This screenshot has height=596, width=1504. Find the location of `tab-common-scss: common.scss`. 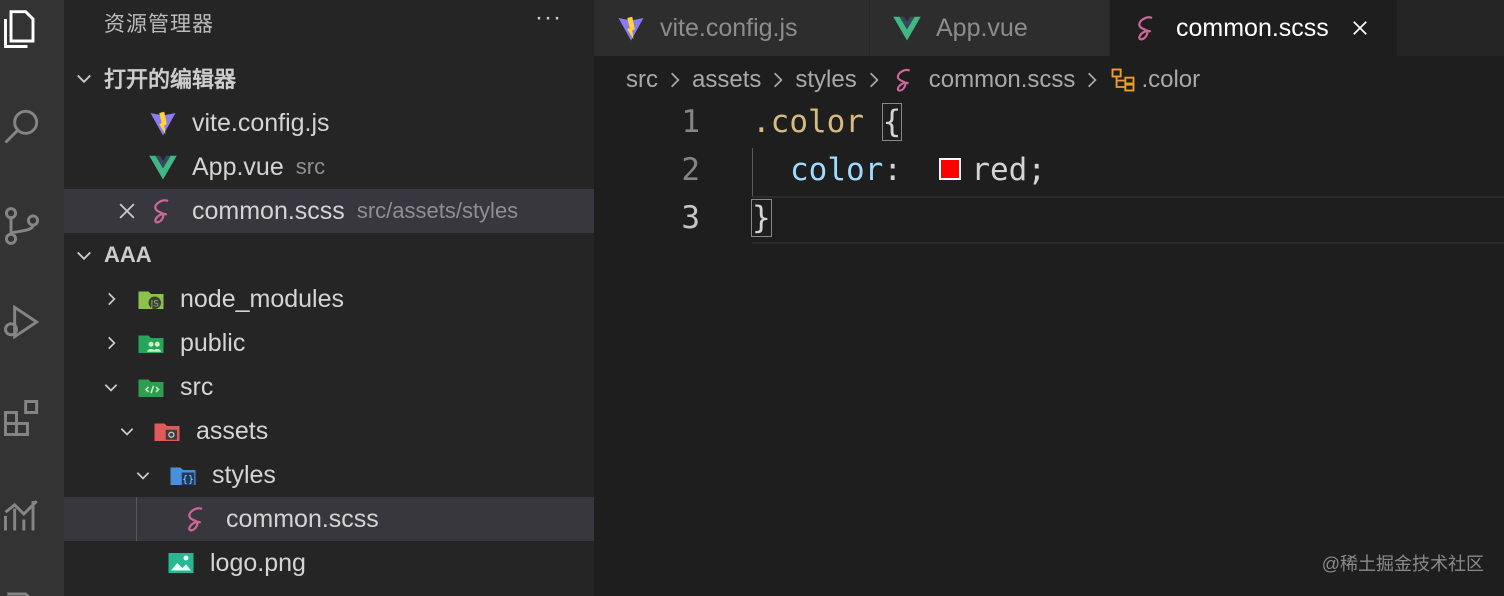

tab-common-scss: common.scss is located at coordinates (1254, 28).